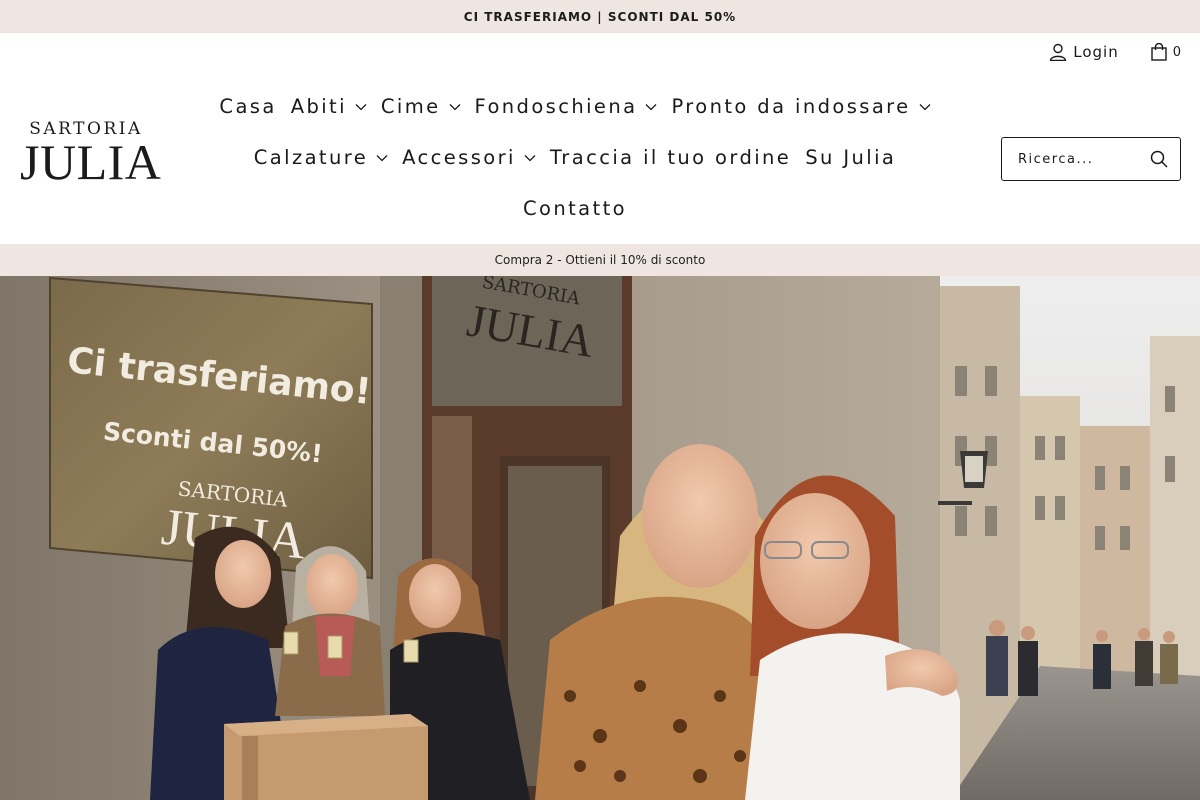 The width and height of the screenshot is (1200, 800). I want to click on search-input, so click(1084, 159).